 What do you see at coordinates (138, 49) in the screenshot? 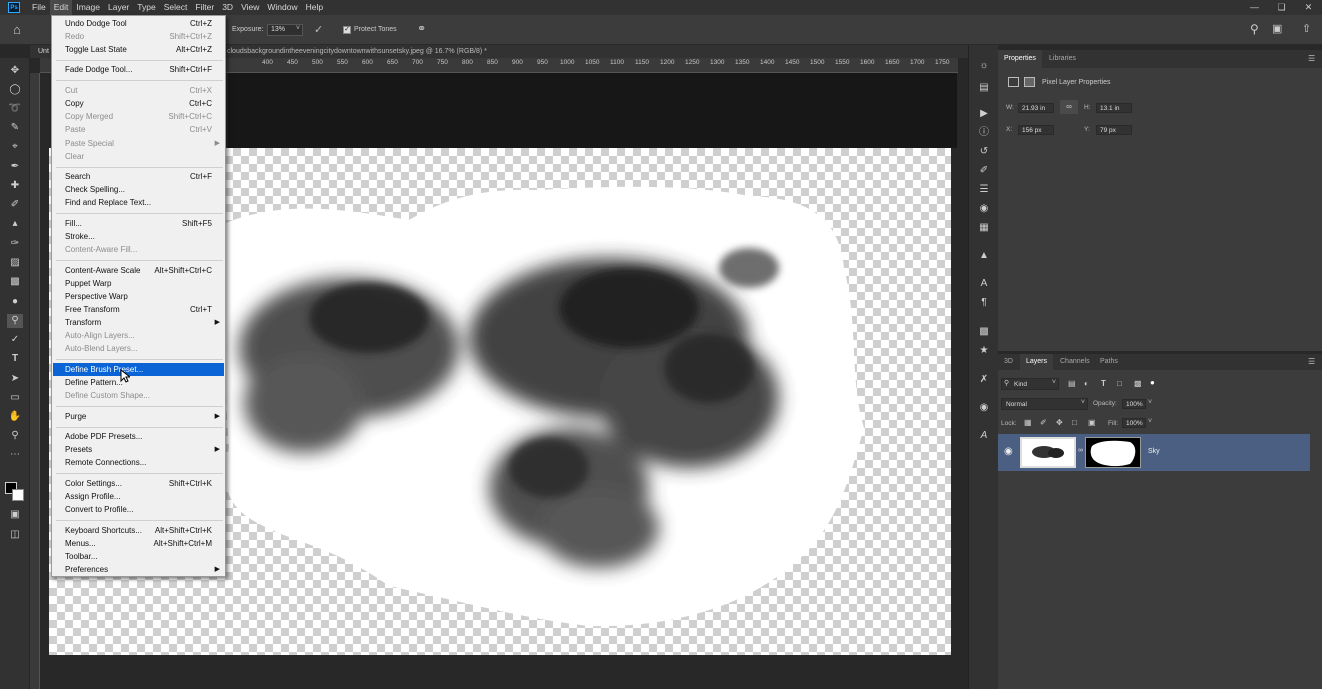
I see `menu-item-toggle-last-state: Toggle Last State Alt+Ctrl+Z` at bounding box center [138, 49].